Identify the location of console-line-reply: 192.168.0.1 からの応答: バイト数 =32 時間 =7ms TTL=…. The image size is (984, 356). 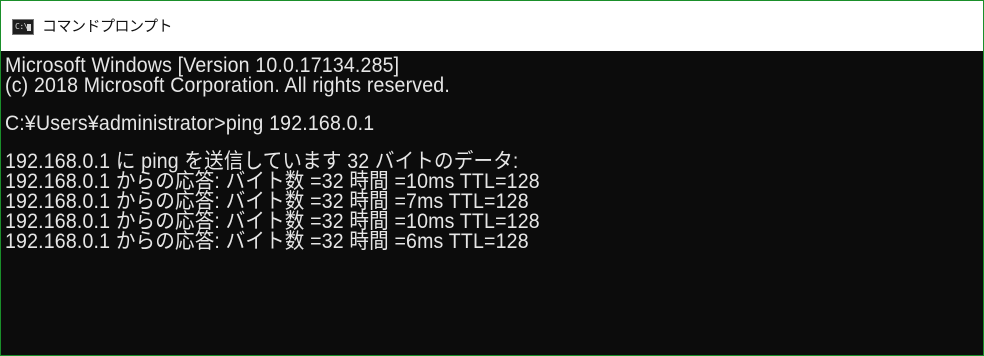
(267, 201).